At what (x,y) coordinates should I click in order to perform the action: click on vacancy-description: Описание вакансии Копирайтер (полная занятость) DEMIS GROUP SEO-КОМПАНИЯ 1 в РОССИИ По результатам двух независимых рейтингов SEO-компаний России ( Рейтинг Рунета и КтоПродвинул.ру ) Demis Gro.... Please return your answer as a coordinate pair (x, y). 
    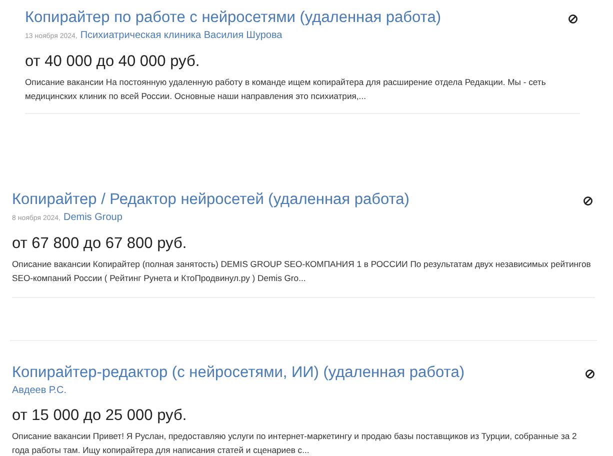
    Looking at the image, I should click on (302, 271).